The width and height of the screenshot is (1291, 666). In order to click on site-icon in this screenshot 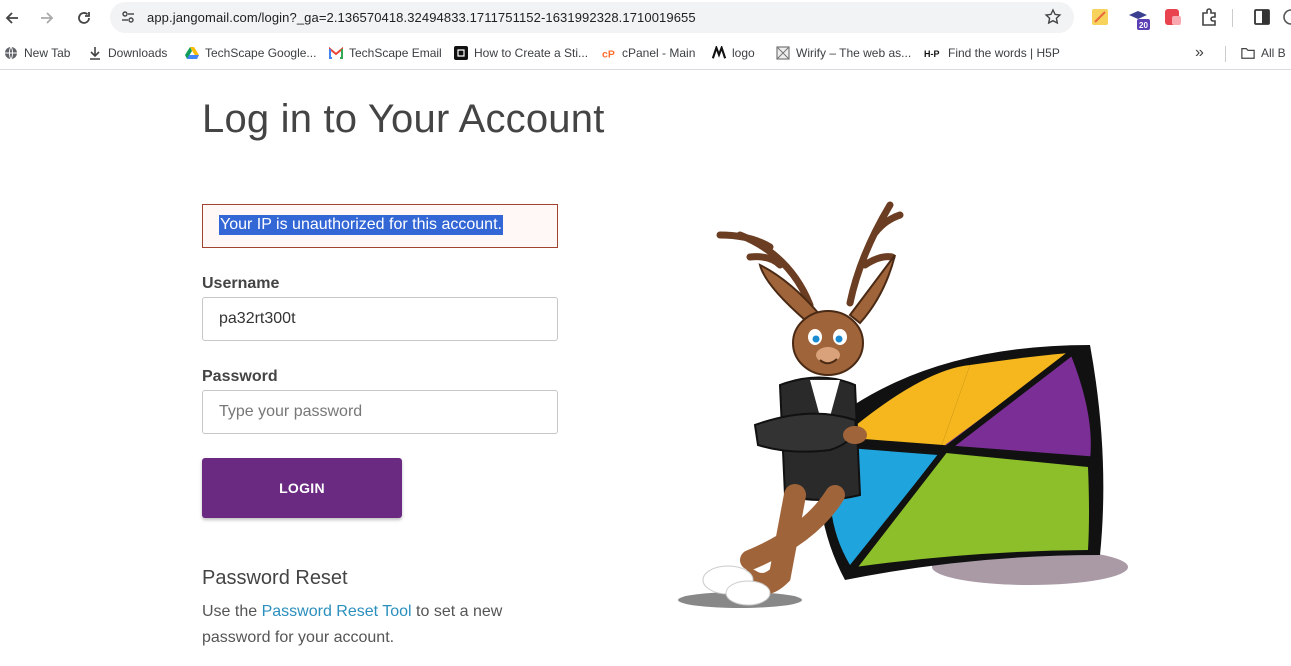, I will do `click(461, 53)`.